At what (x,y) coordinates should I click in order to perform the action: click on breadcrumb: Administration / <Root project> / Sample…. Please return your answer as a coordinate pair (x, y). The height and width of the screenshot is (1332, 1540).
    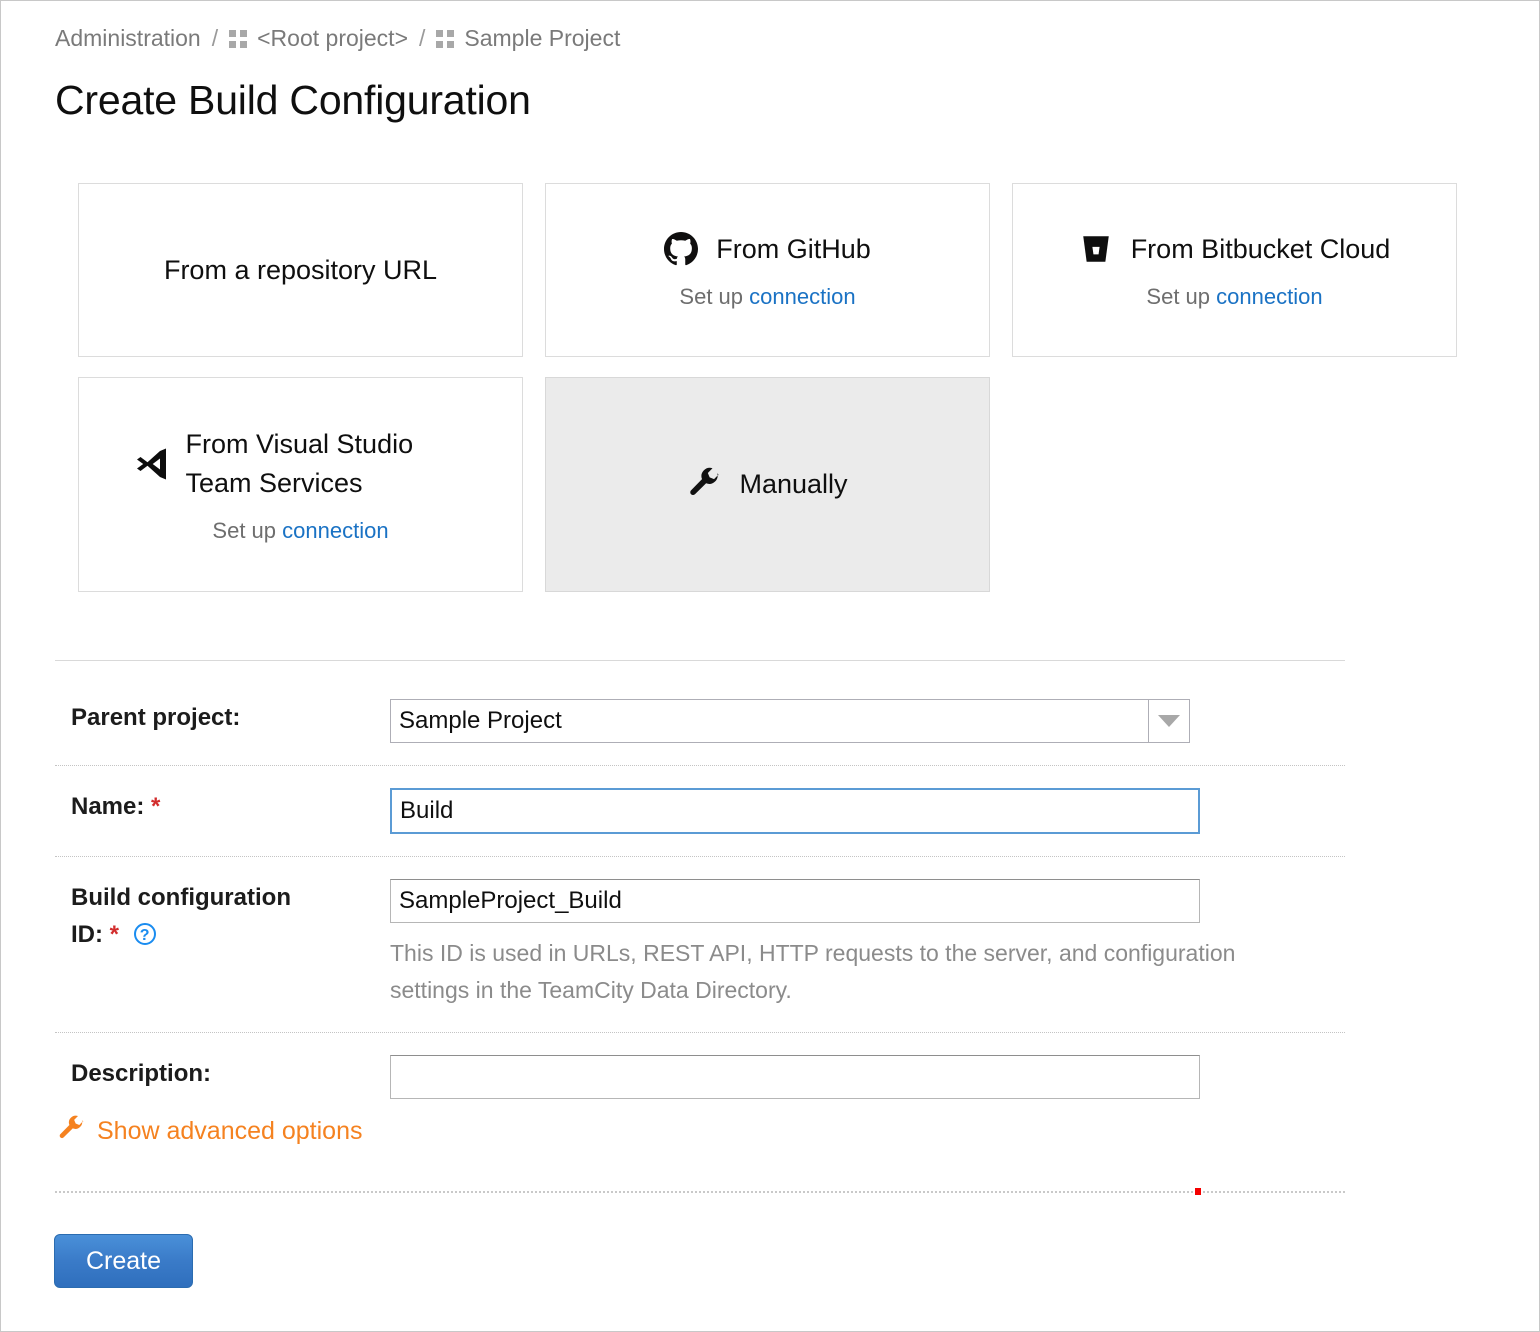
    Looking at the image, I should click on (337, 38).